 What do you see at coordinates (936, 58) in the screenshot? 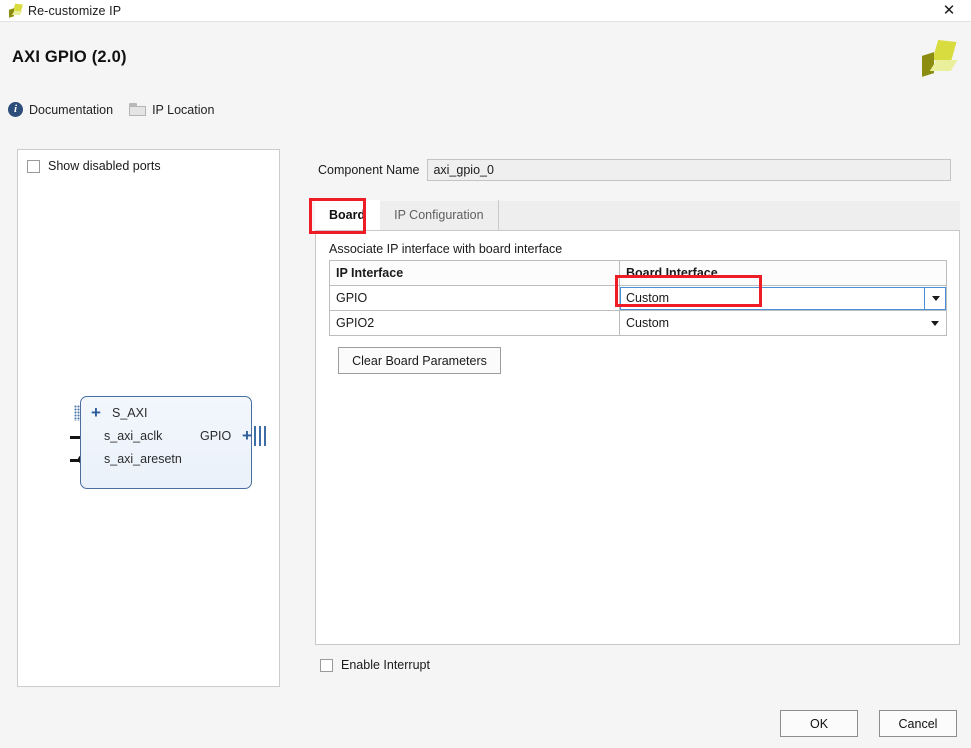
I see `xilinx-logo` at bounding box center [936, 58].